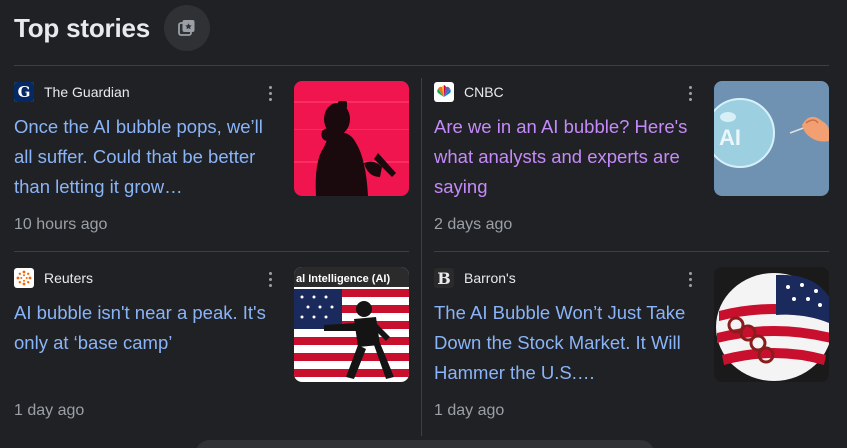 This screenshot has height=448, width=847. Describe the element at coordinates (87, 92) in the screenshot. I see `source-name: The Guardian` at that location.